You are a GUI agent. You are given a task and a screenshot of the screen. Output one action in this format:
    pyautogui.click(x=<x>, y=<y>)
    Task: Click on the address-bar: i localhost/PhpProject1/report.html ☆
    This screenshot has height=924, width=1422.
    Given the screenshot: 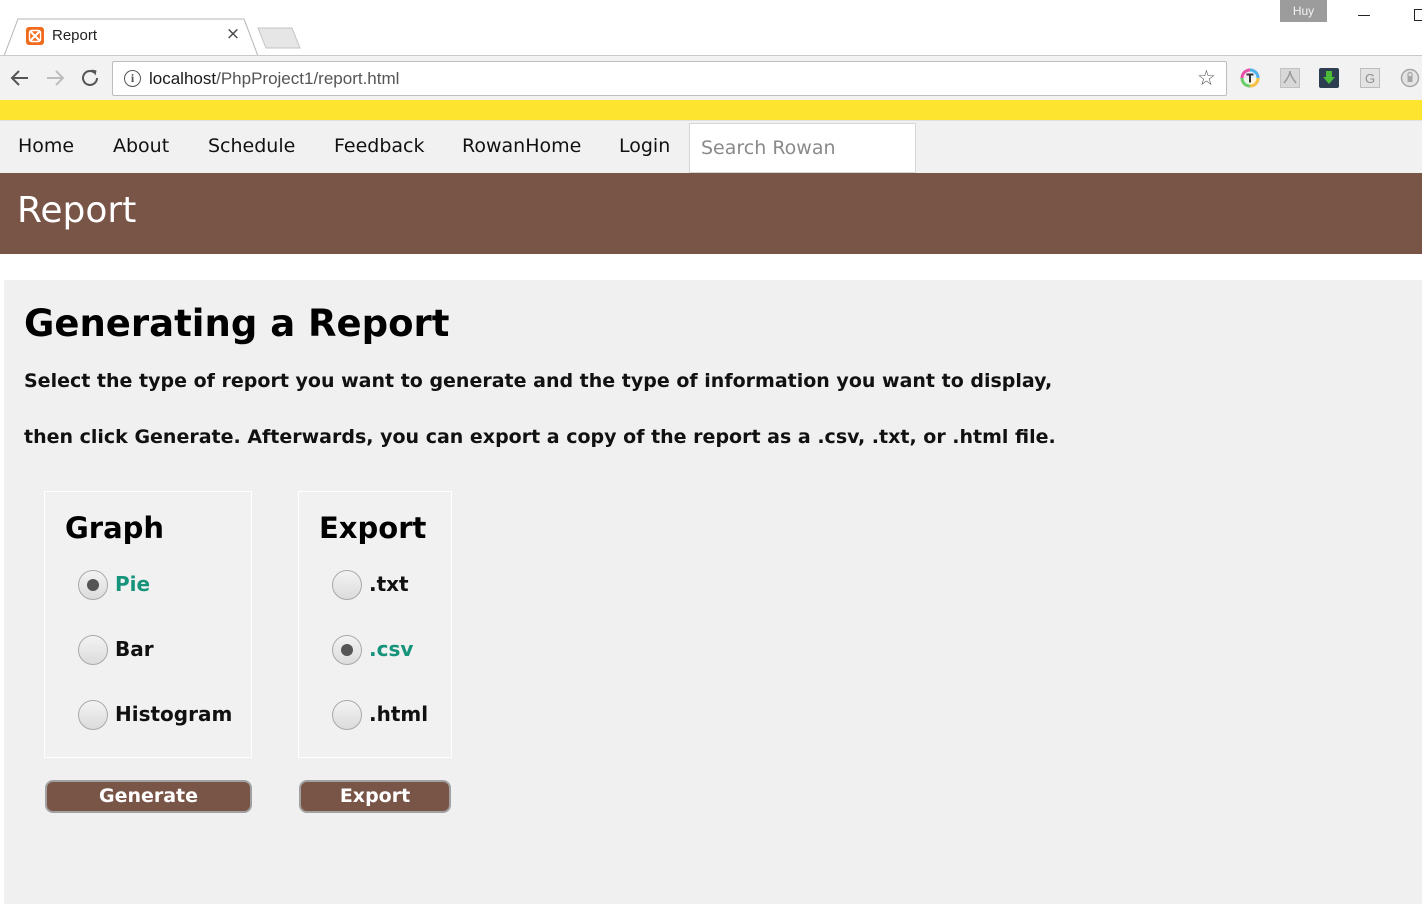 What is the action you would take?
    pyautogui.click(x=669, y=78)
    